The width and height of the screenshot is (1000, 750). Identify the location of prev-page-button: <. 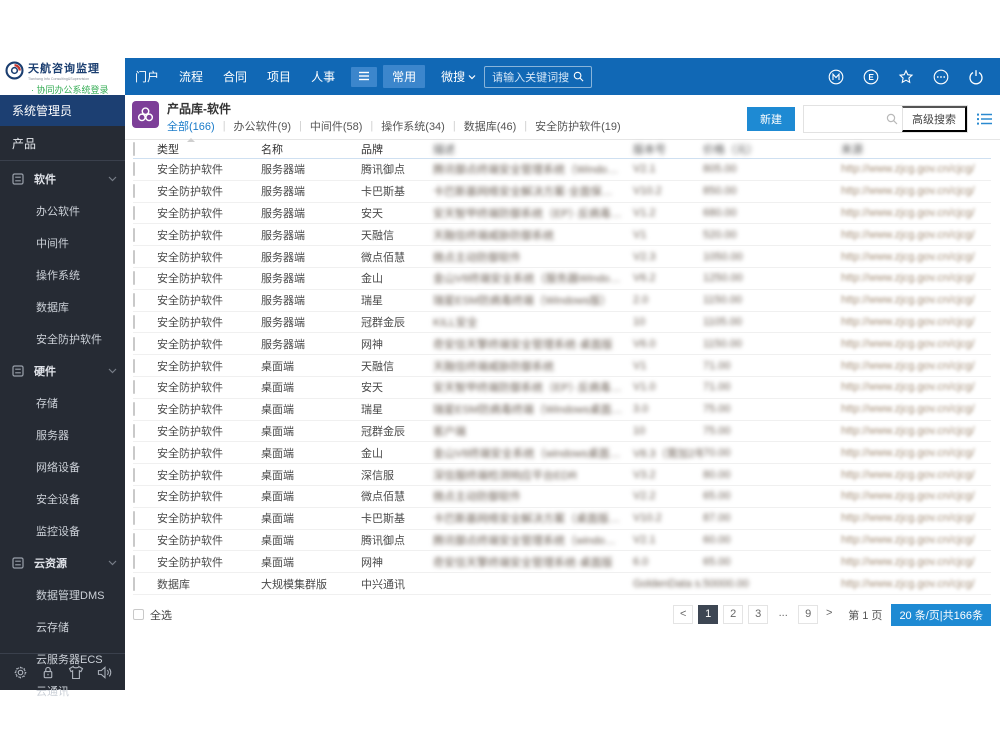
(683, 615).